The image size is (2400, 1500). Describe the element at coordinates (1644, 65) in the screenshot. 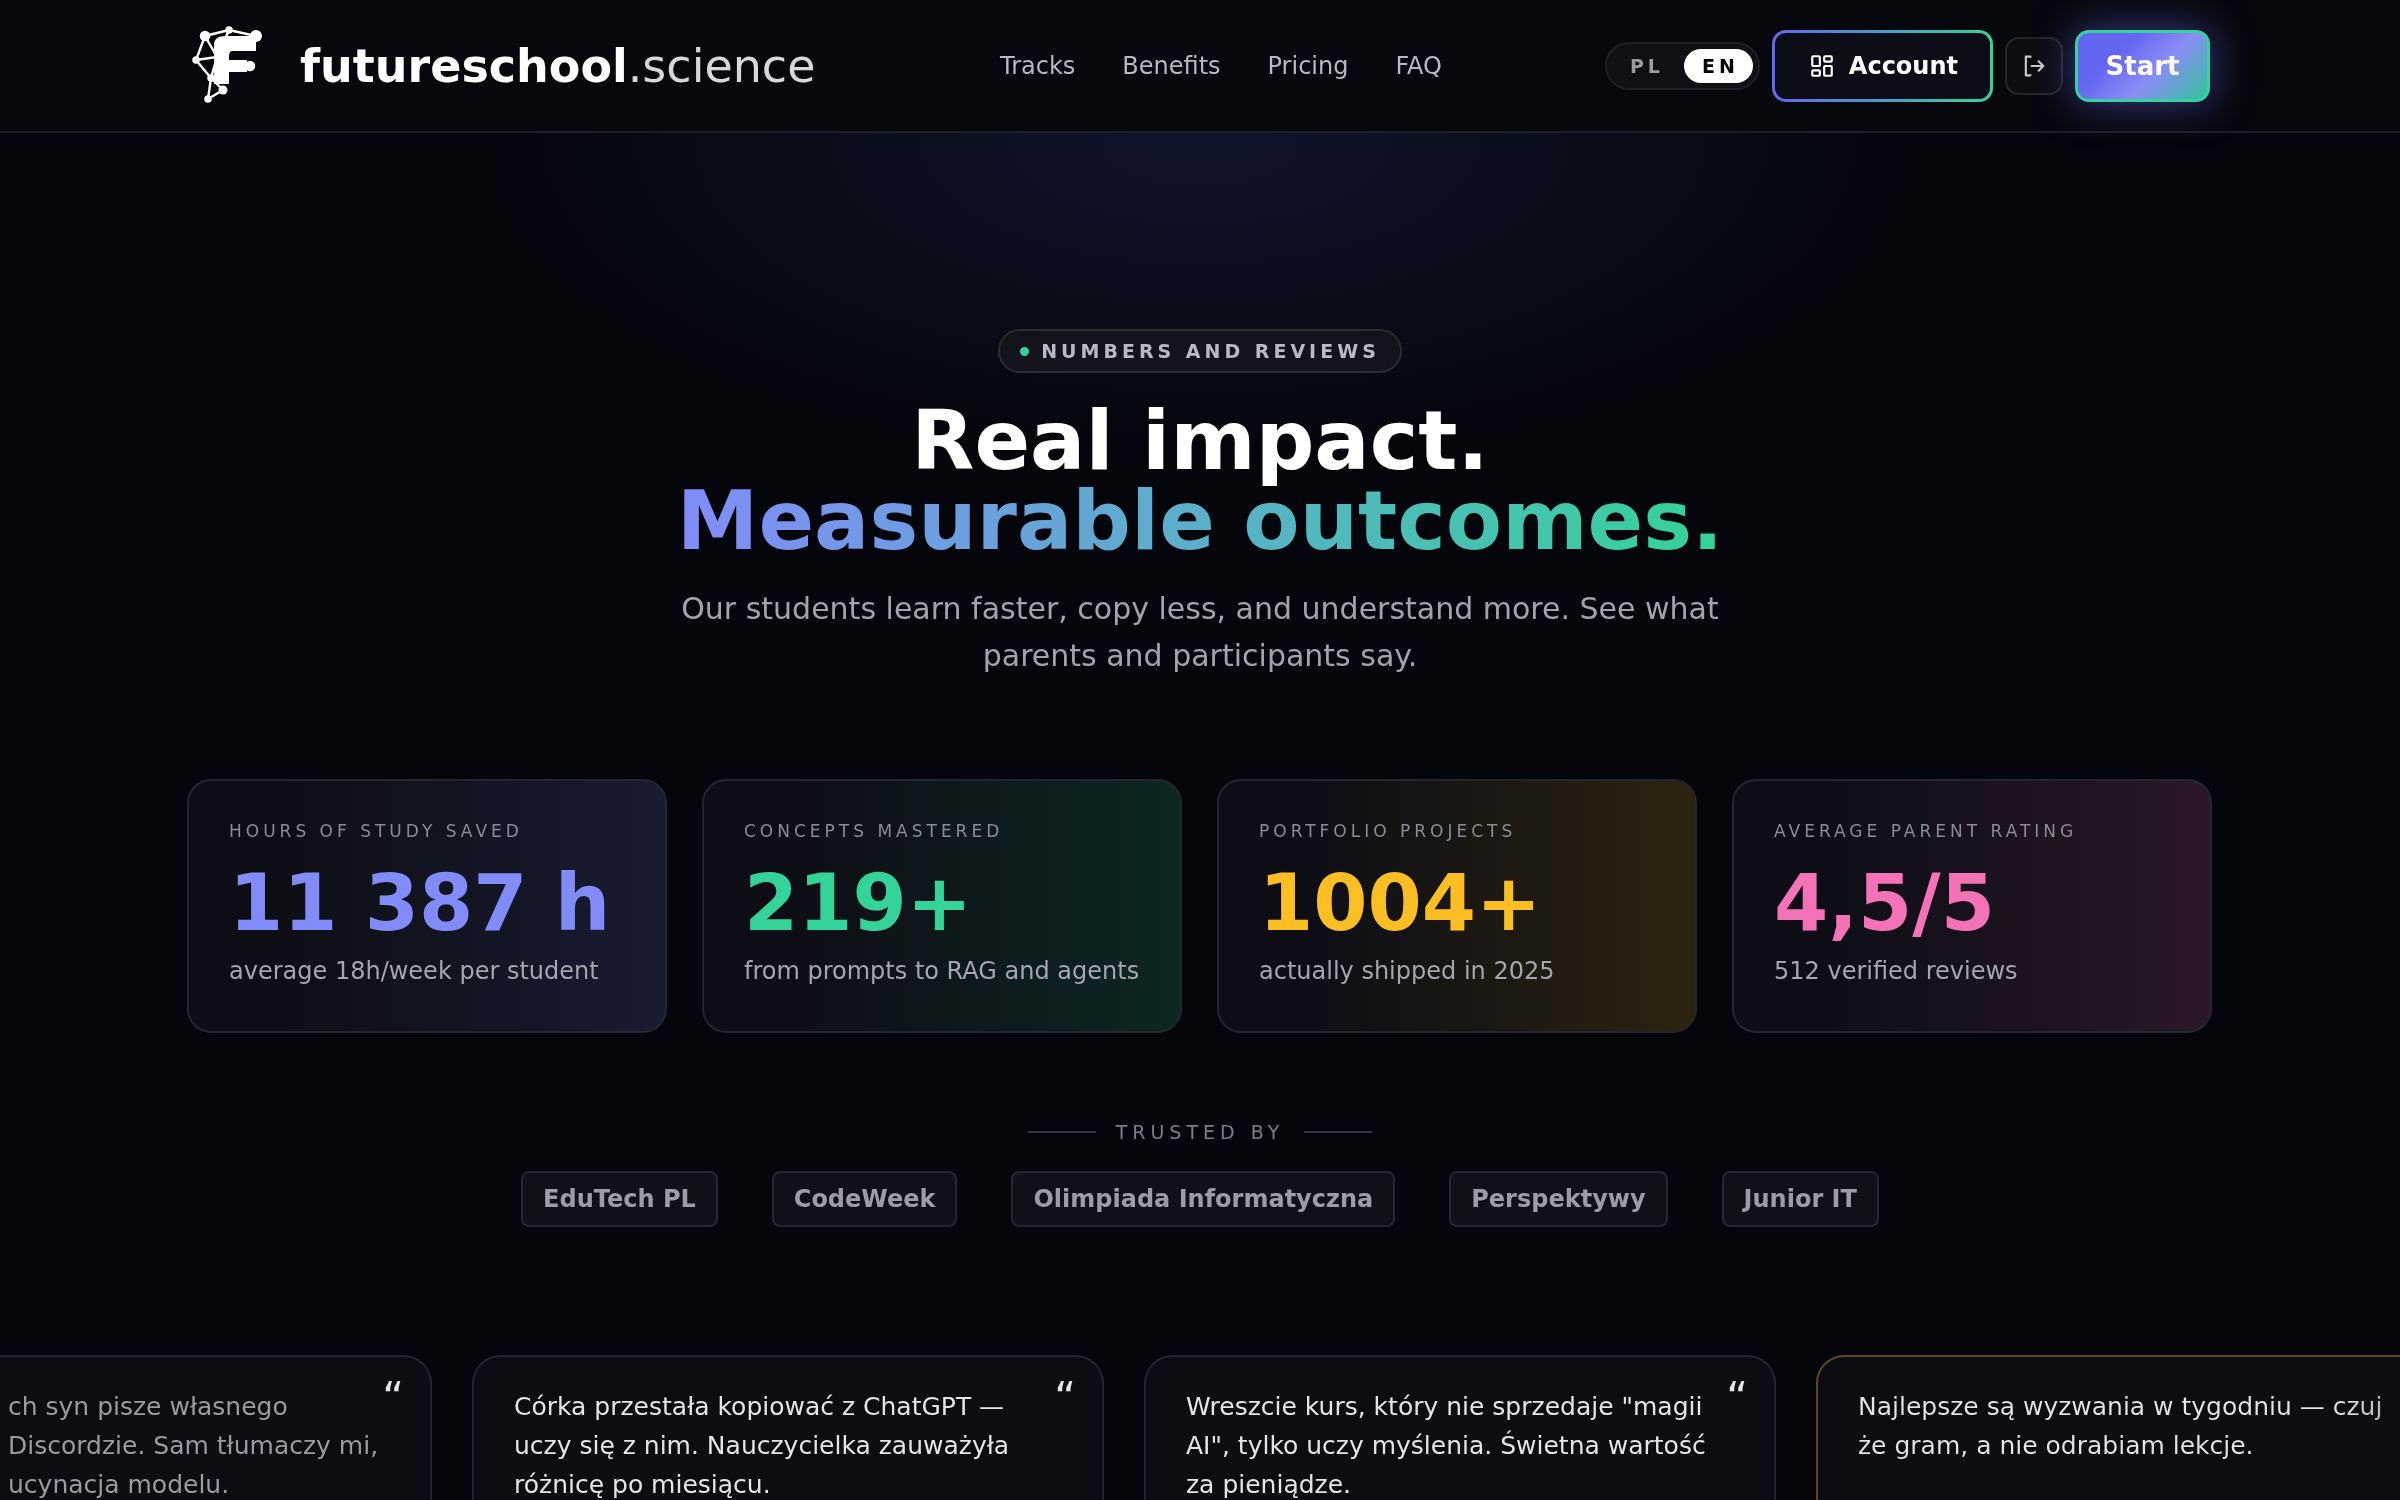

I see `language-option: PL` at that location.